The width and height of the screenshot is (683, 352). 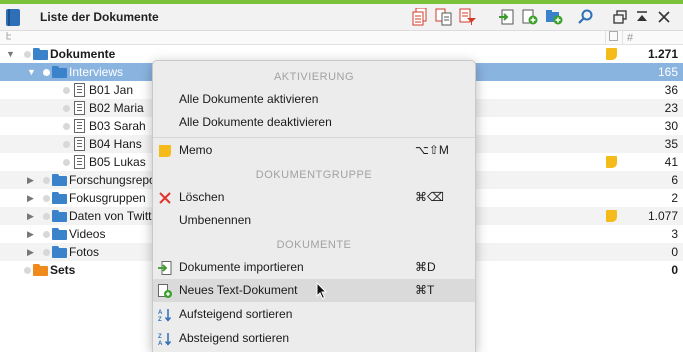 What do you see at coordinates (671, 90) in the screenshot?
I see `doc-count: 36` at bounding box center [671, 90].